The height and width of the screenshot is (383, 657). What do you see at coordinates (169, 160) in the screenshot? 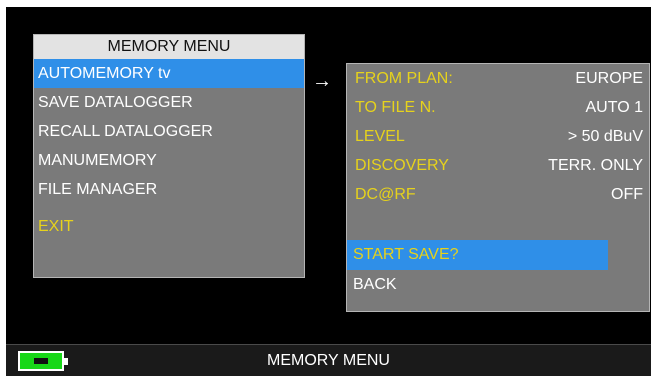
I see `menu-item-manumemory: MANUMEMORY` at bounding box center [169, 160].